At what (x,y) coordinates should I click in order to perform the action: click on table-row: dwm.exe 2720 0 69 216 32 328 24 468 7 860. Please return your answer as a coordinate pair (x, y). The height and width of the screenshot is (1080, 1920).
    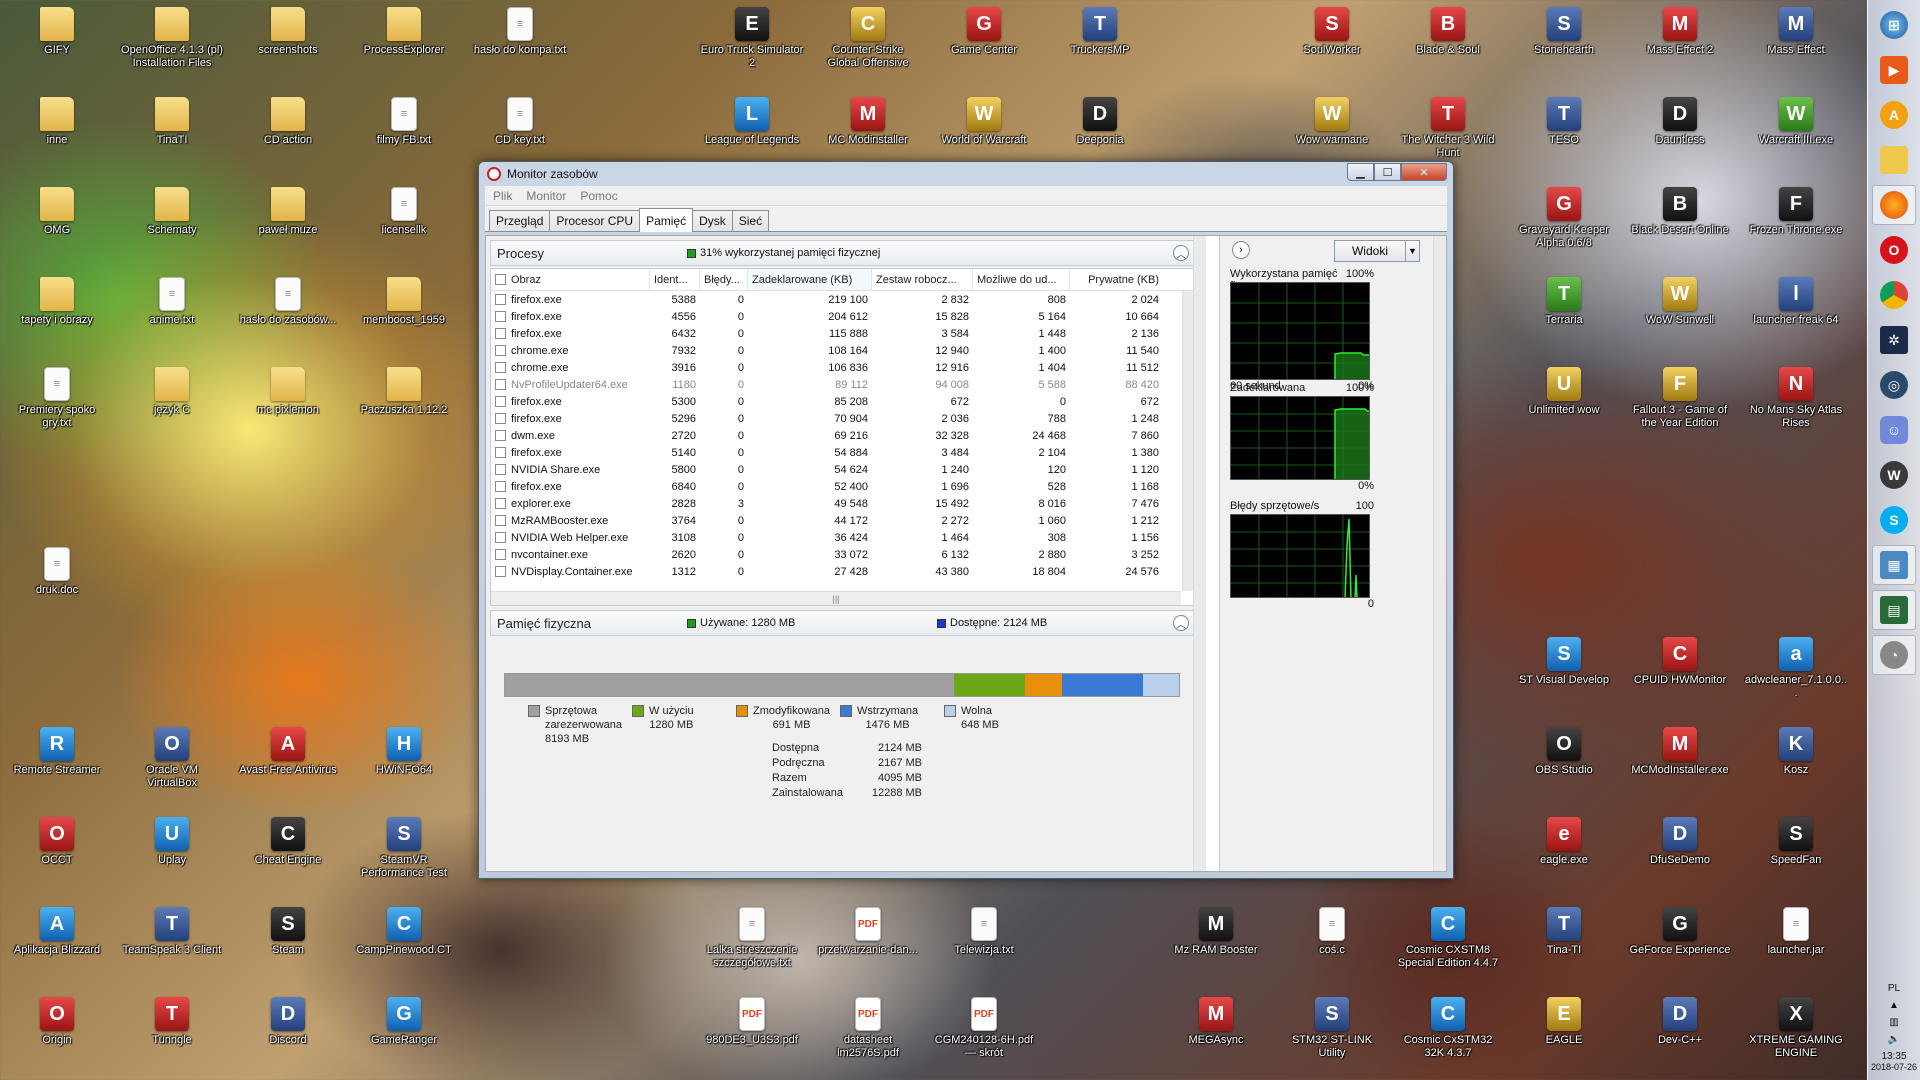
    Looking at the image, I should click on (843, 435).